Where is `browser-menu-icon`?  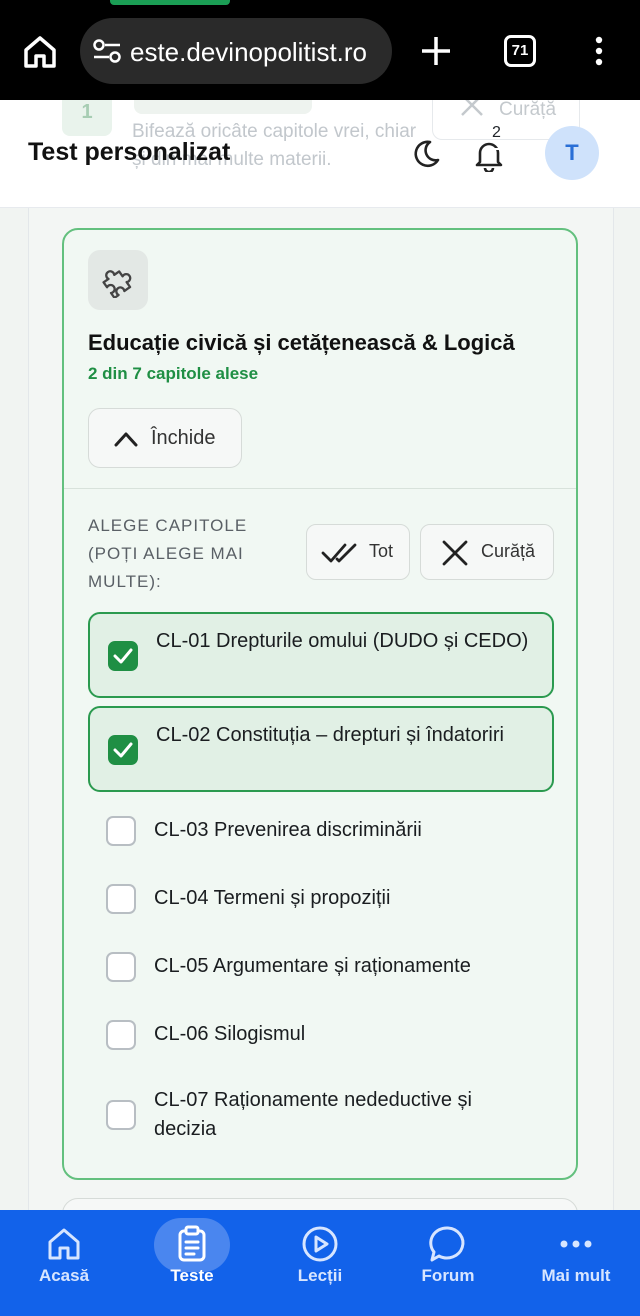 browser-menu-icon is located at coordinates (599, 51).